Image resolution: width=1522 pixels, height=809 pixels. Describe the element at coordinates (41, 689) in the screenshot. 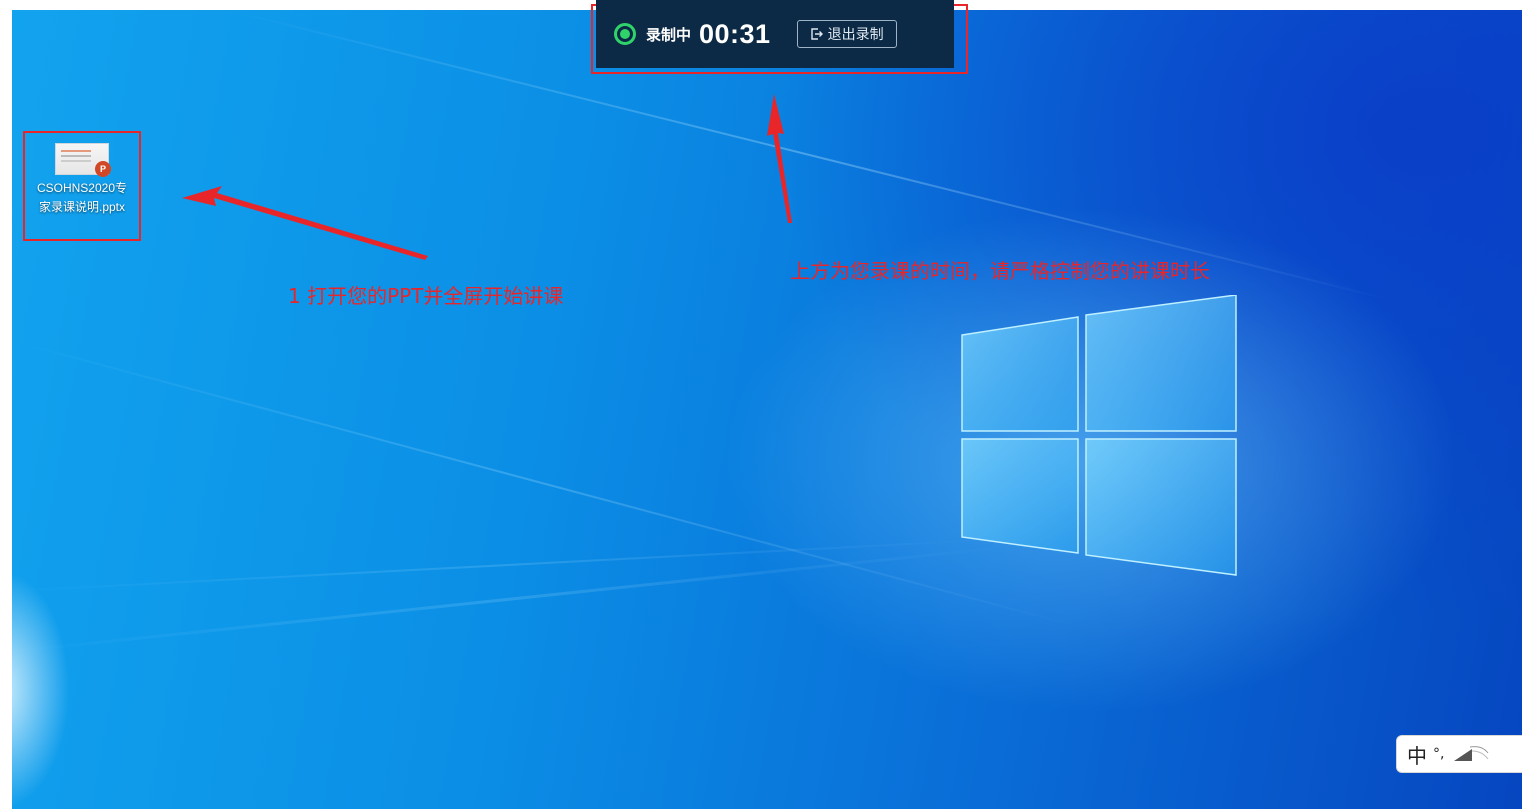

I see `wallpaper-glow` at that location.